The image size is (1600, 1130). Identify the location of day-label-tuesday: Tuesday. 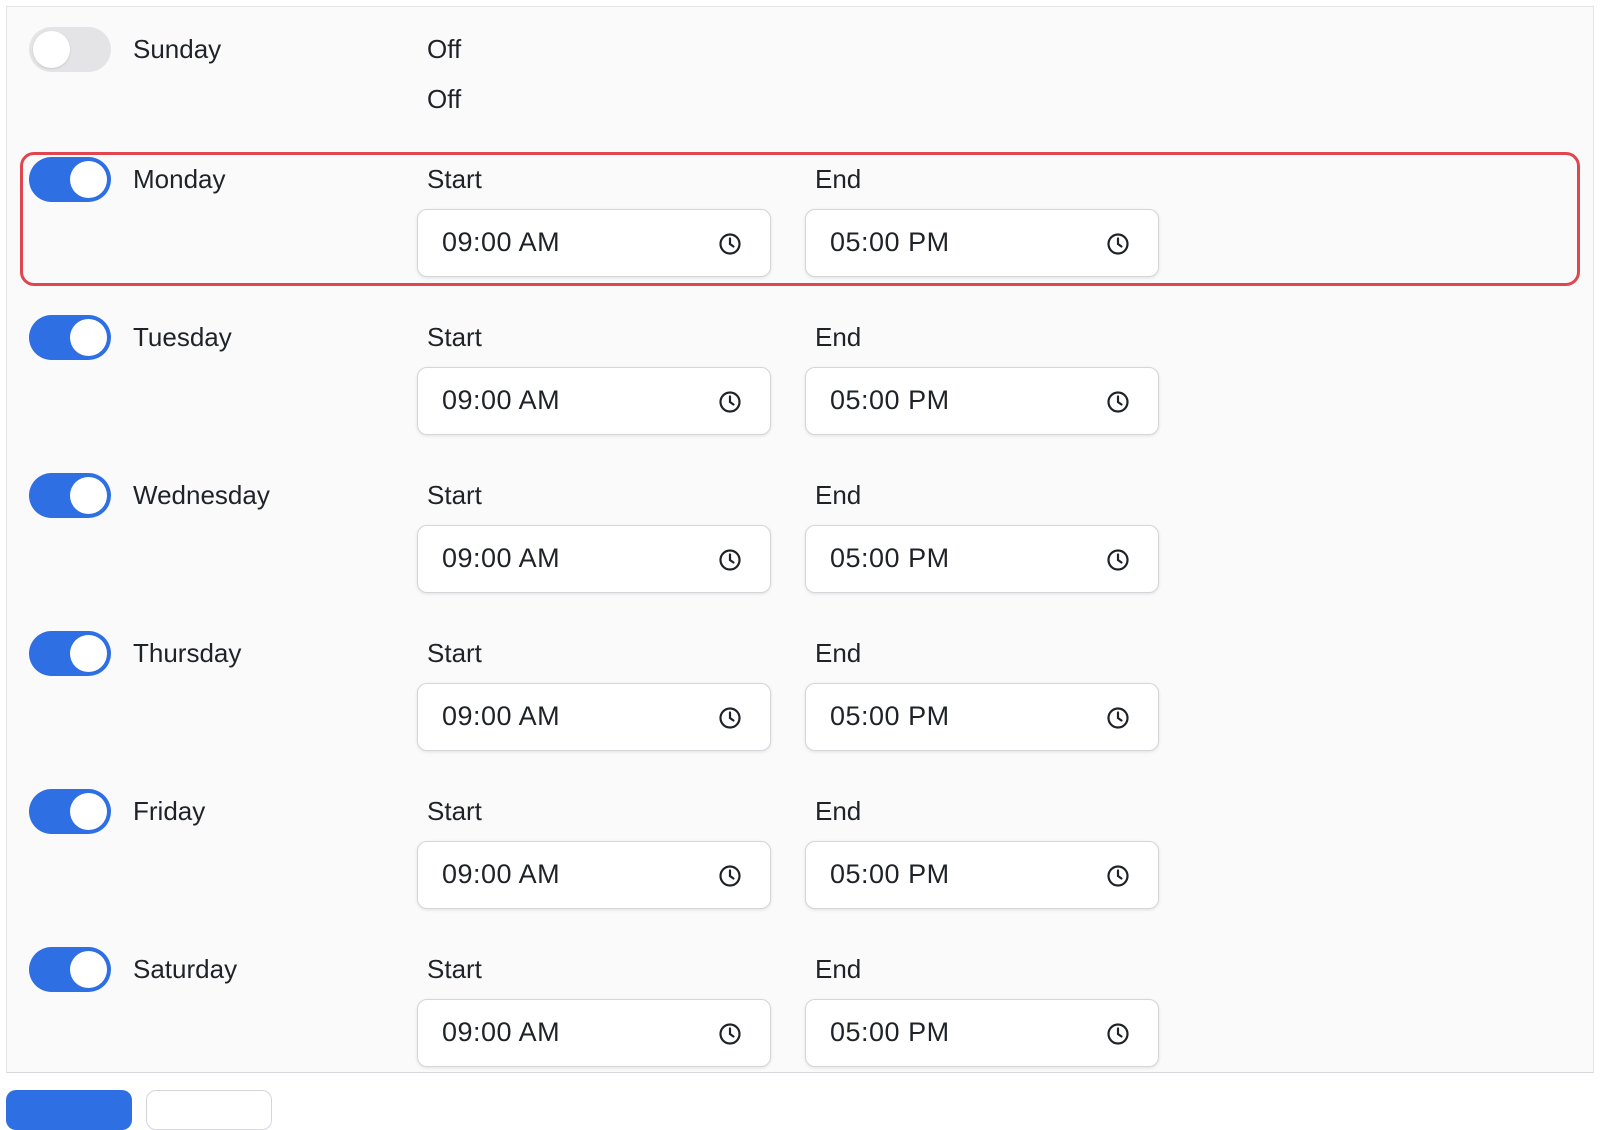
(182, 337).